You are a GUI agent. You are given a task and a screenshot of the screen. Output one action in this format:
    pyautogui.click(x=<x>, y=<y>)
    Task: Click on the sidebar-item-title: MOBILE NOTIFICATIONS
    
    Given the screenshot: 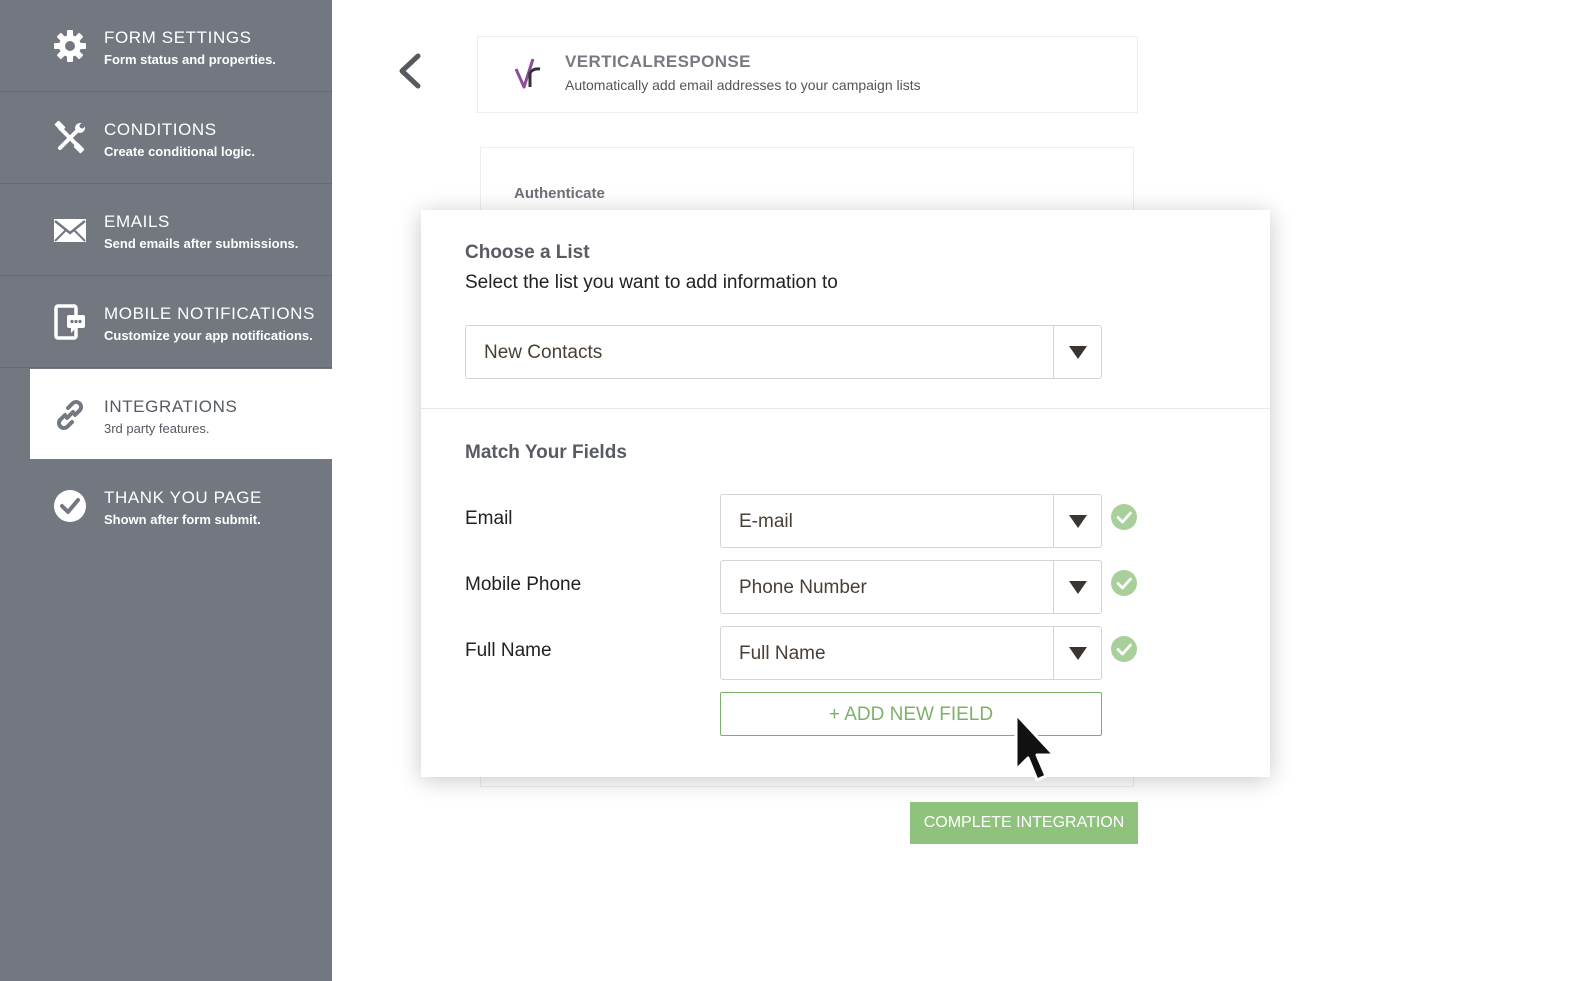 What is the action you would take?
    pyautogui.click(x=209, y=313)
    